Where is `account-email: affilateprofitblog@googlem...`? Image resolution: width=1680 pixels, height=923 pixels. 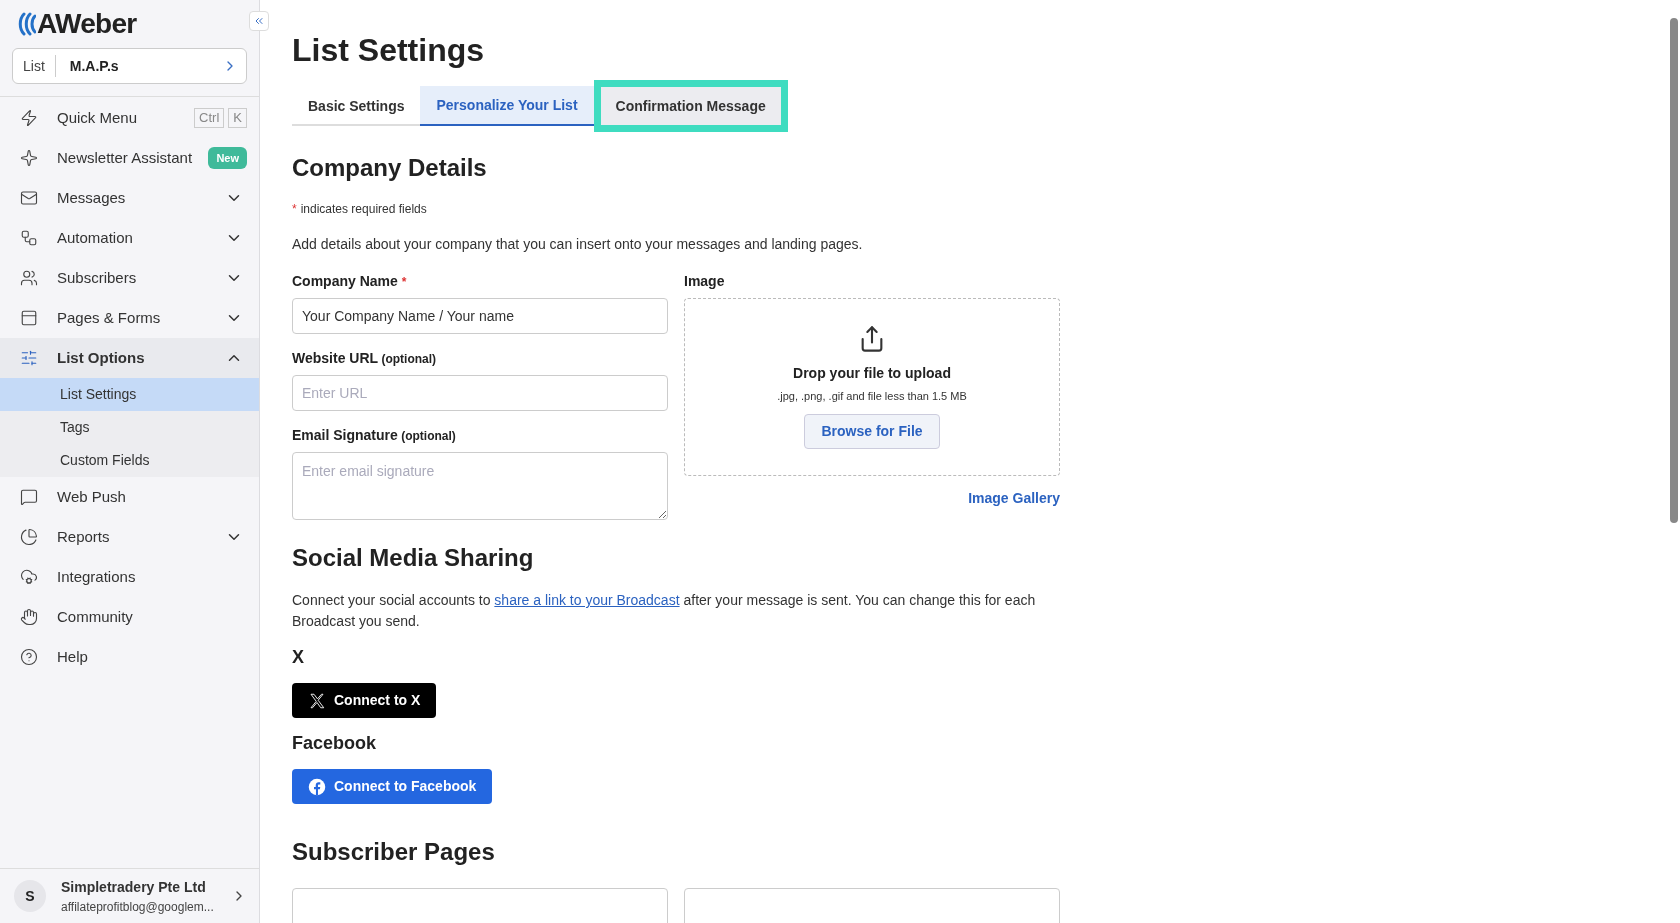
account-email: affilateprofitblog@googlem... is located at coordinates (138, 907).